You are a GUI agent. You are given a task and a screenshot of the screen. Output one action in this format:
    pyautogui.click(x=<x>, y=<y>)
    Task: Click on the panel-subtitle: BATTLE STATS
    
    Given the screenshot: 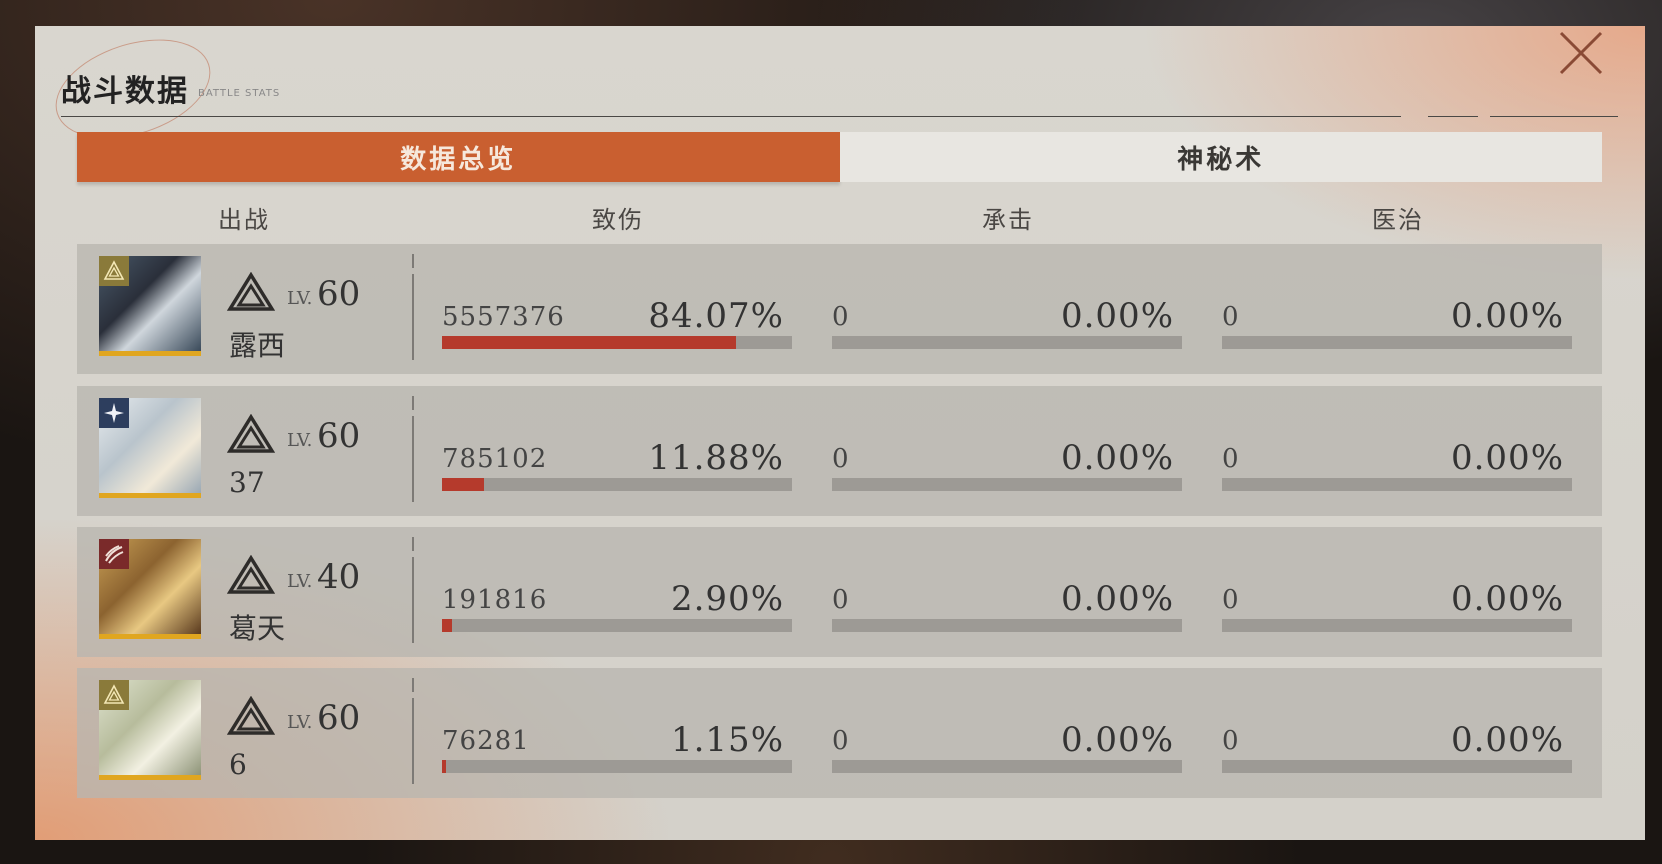 What is the action you would take?
    pyautogui.click(x=239, y=93)
    